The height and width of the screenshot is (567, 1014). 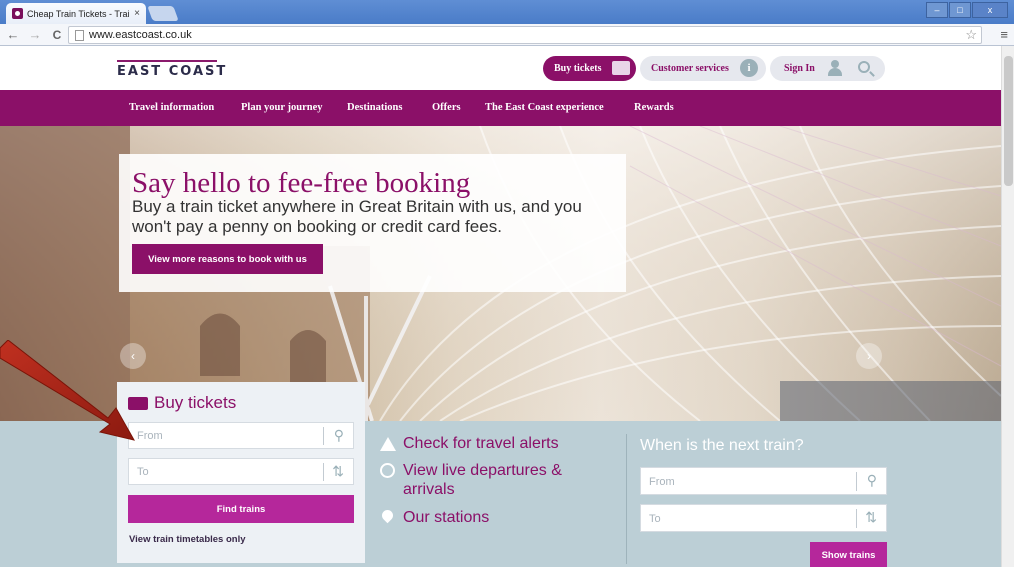 I want to click on carousel-prev-icon: ‹, so click(x=133, y=356).